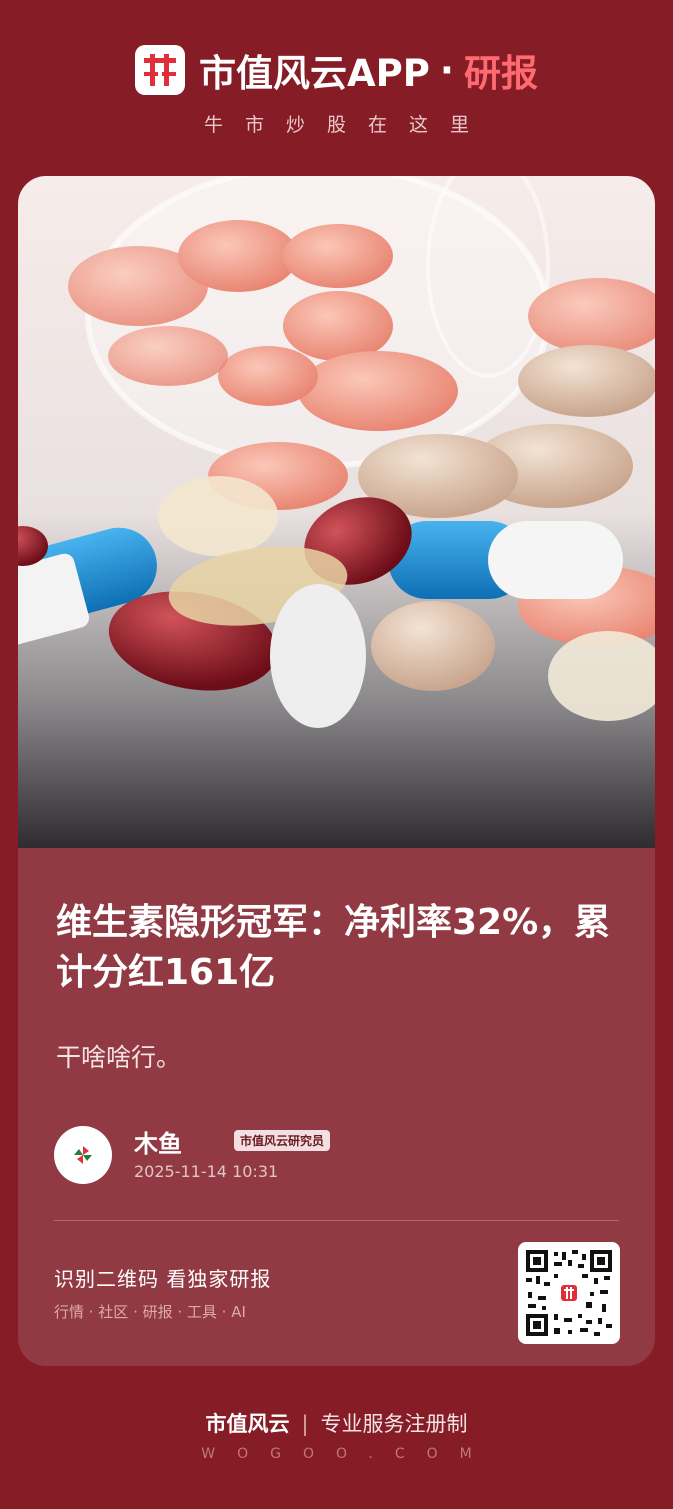  I want to click on qr-title: 识别二维码 看独家研报, so click(163, 1279).